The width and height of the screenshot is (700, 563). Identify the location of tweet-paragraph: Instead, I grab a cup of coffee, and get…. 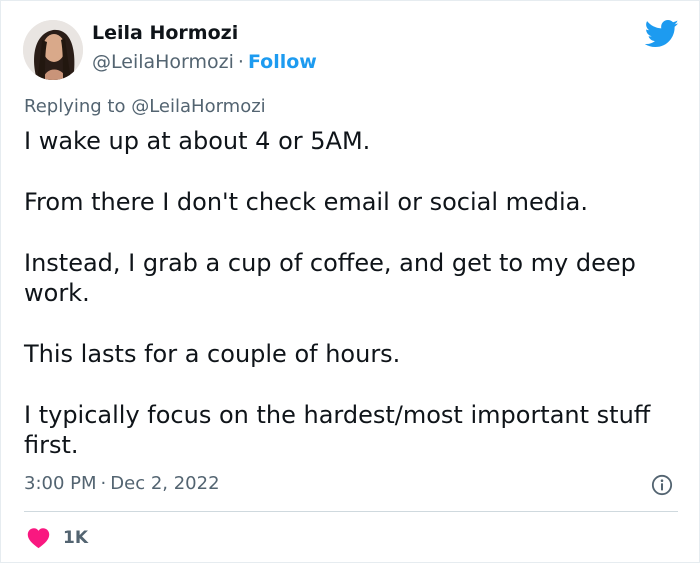
(330, 278).